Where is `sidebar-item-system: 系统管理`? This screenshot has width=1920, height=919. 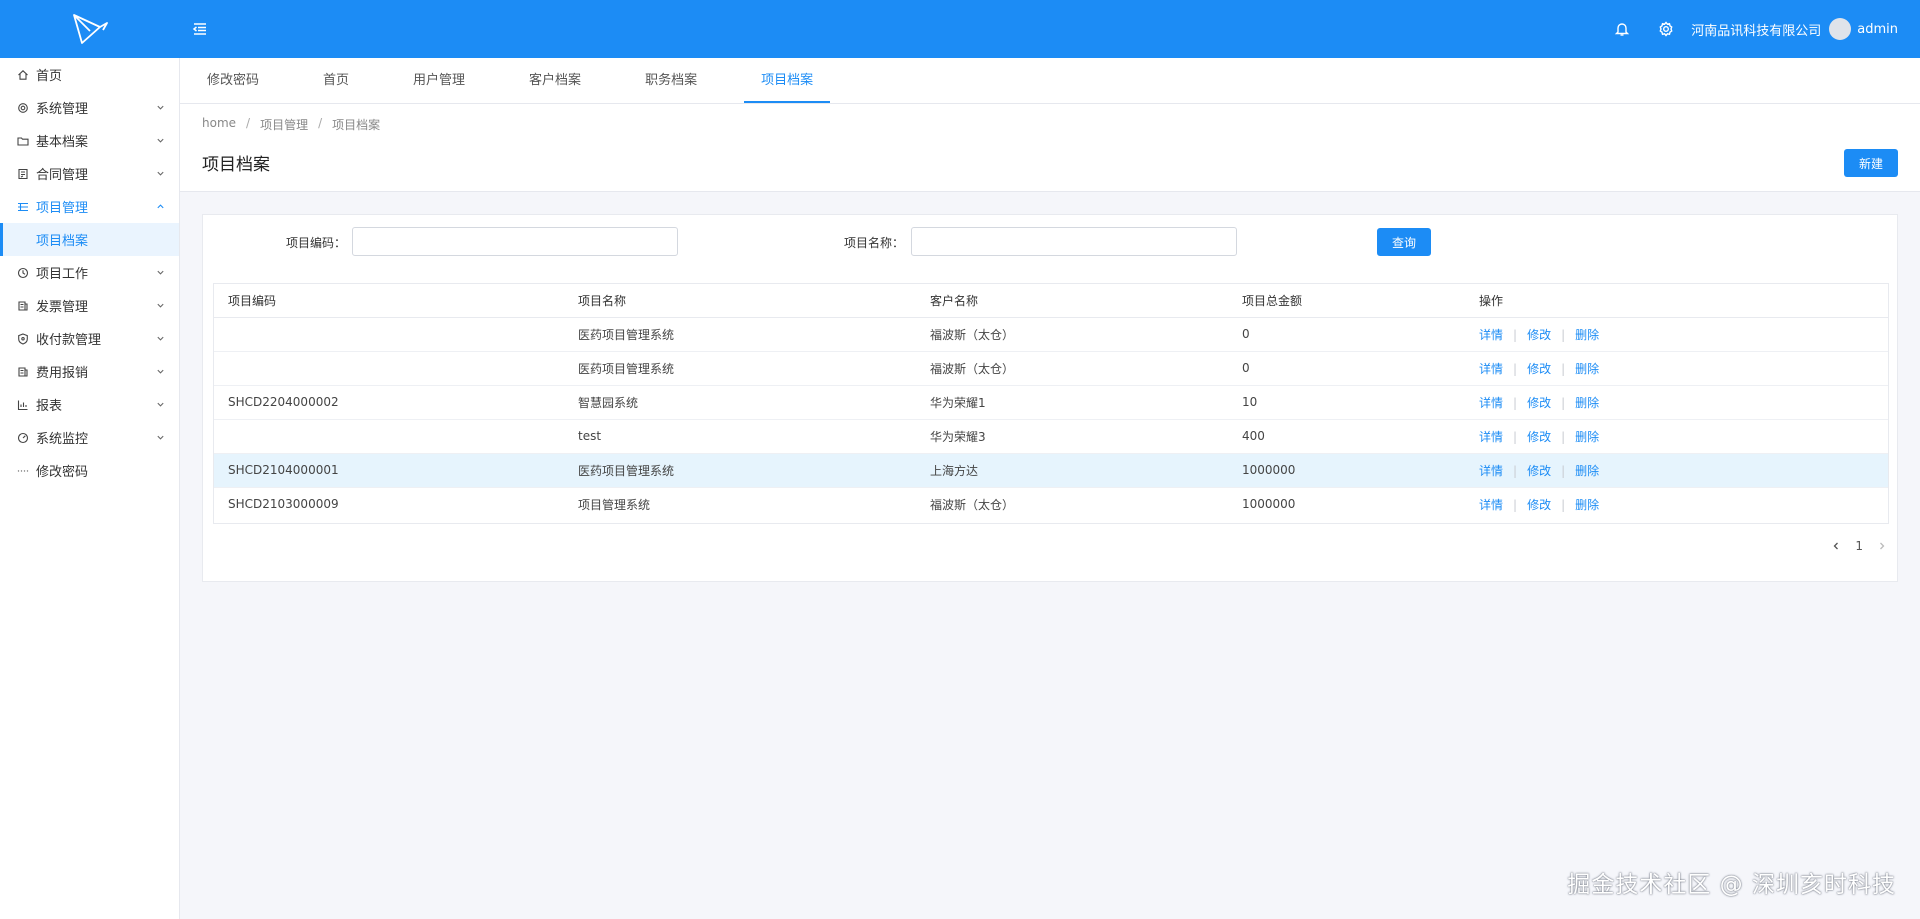 sidebar-item-system: 系统管理 is located at coordinates (89, 107).